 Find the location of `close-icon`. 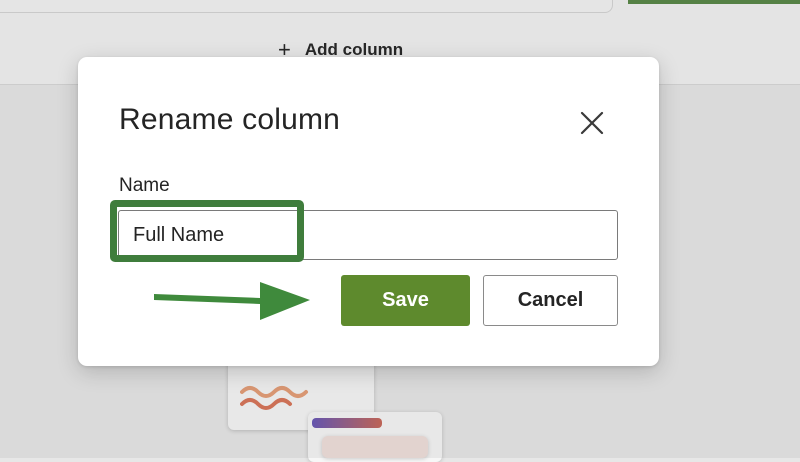

close-icon is located at coordinates (592, 123).